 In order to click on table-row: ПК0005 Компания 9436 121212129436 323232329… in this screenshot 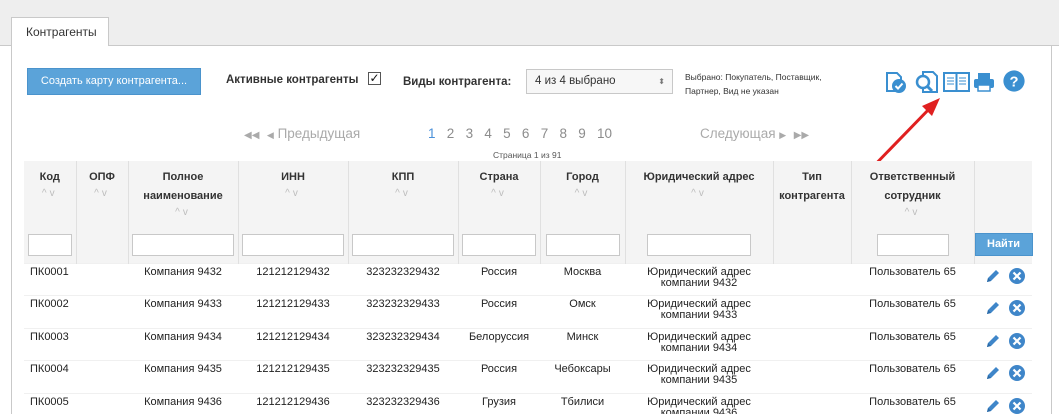, I will do `click(528, 403)`.